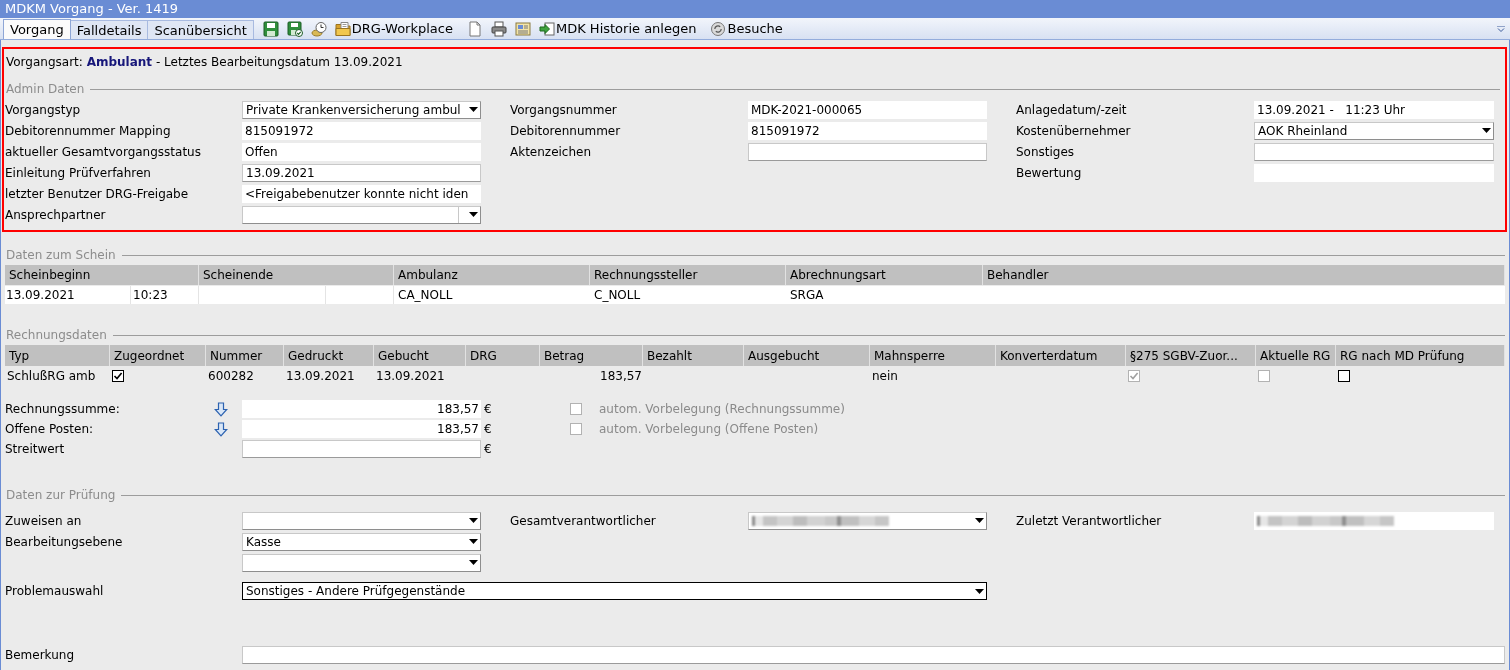  What do you see at coordinates (88, 131) in the screenshot?
I see `field-label: Debitorennummer Mapping` at bounding box center [88, 131].